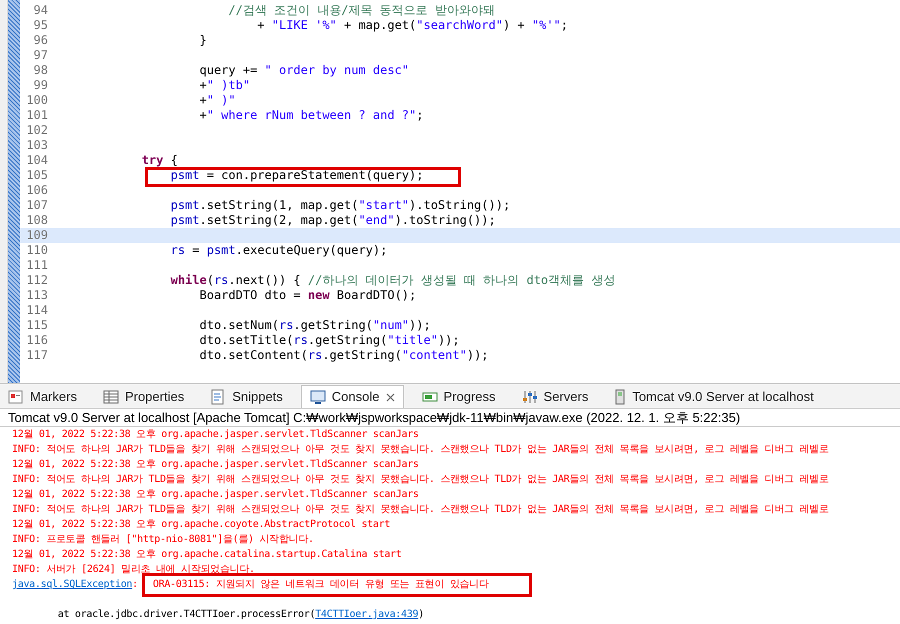  Describe the element at coordinates (36, 205) in the screenshot. I see `line-number: 107` at that location.